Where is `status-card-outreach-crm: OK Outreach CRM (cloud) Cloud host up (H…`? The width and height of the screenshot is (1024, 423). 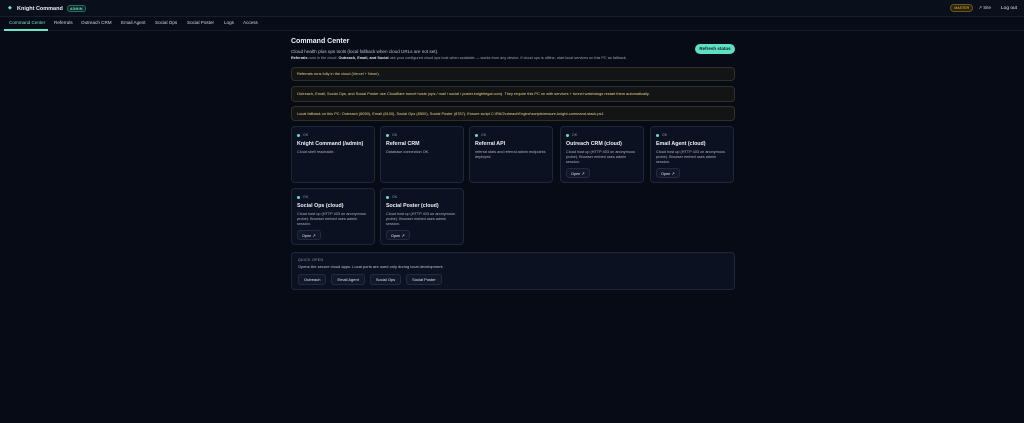 status-card-outreach-crm: OK Outreach CRM (cloud) Cloud host up (H… is located at coordinates (602, 154).